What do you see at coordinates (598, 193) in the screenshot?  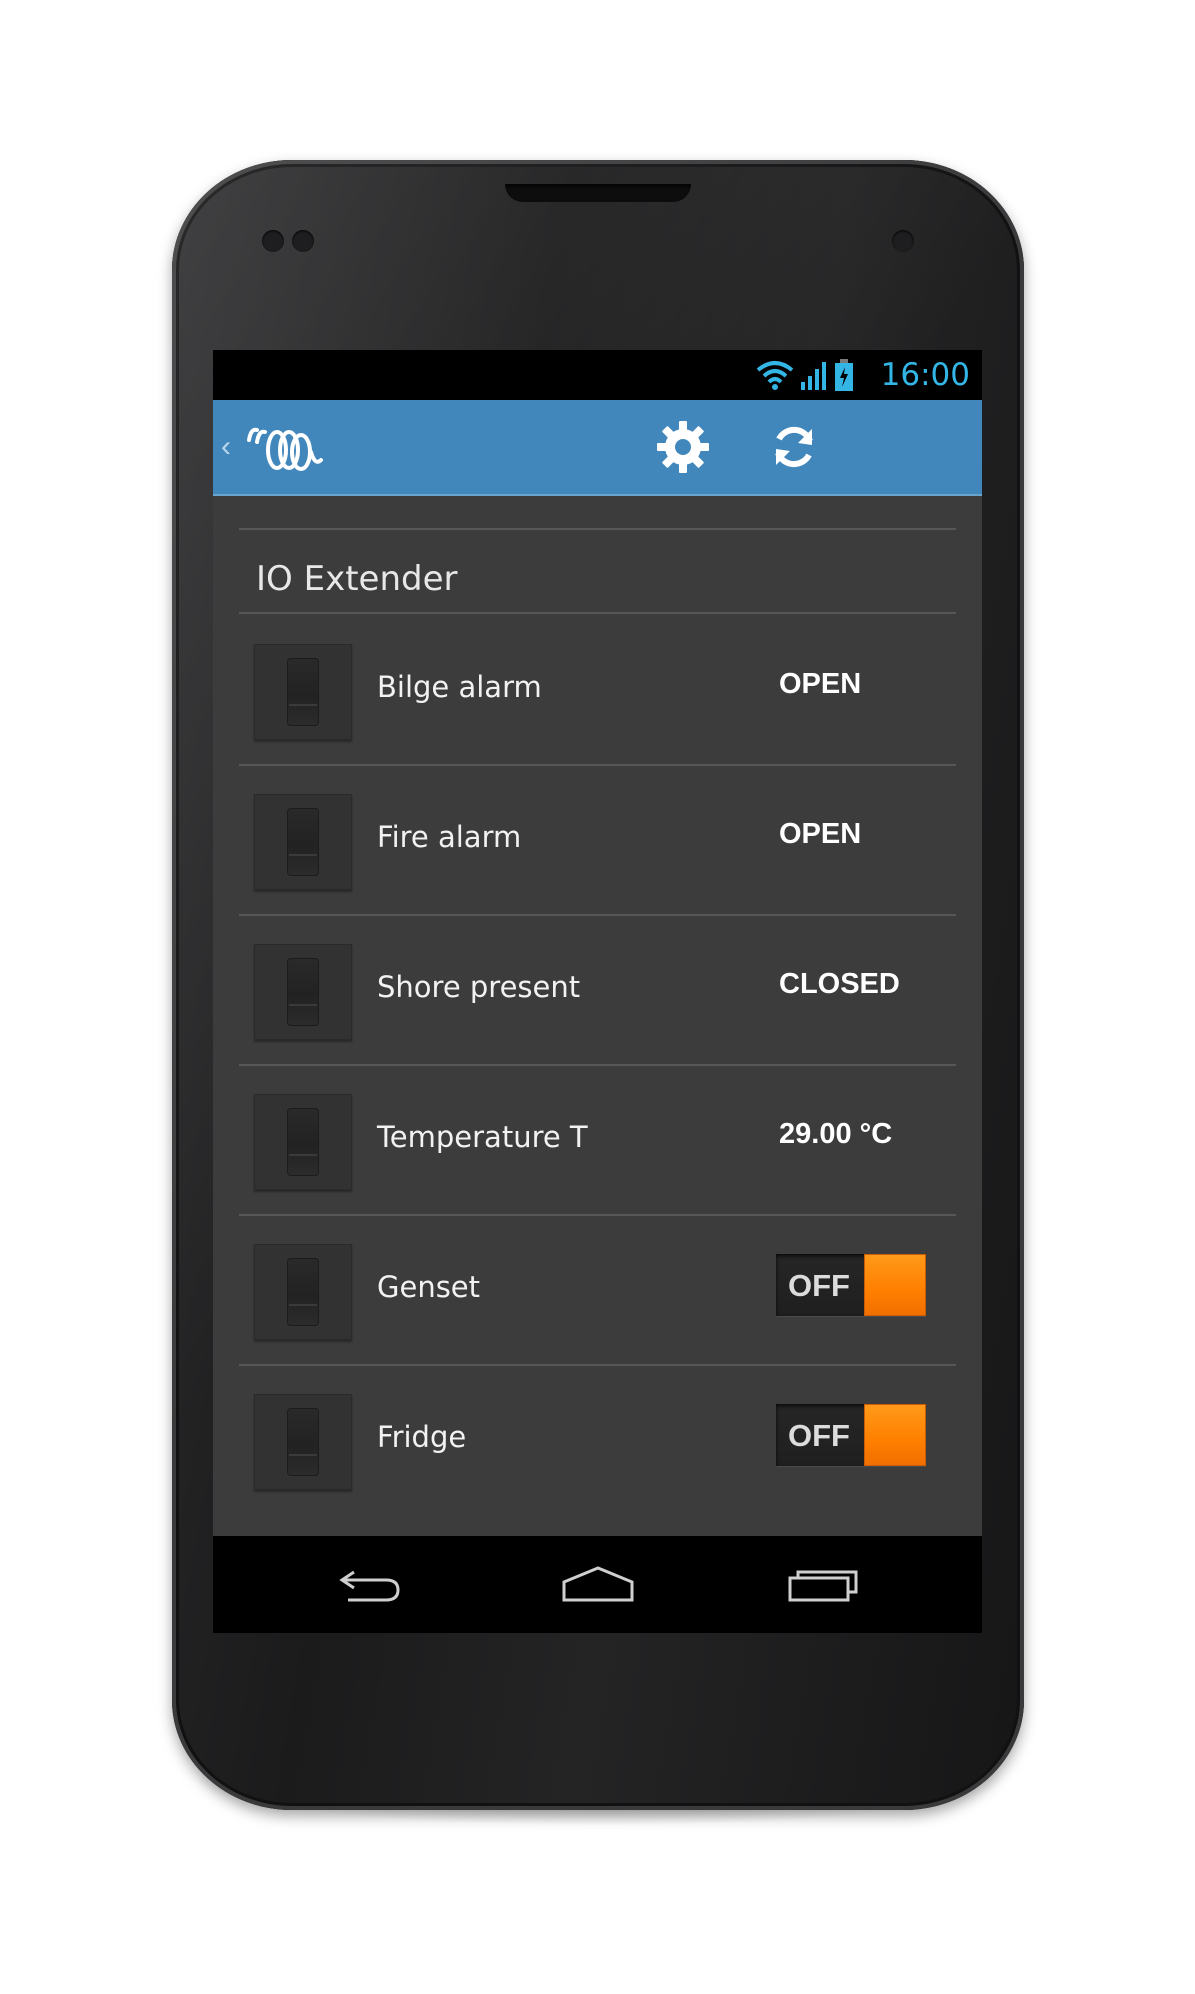 I see `earpiece` at bounding box center [598, 193].